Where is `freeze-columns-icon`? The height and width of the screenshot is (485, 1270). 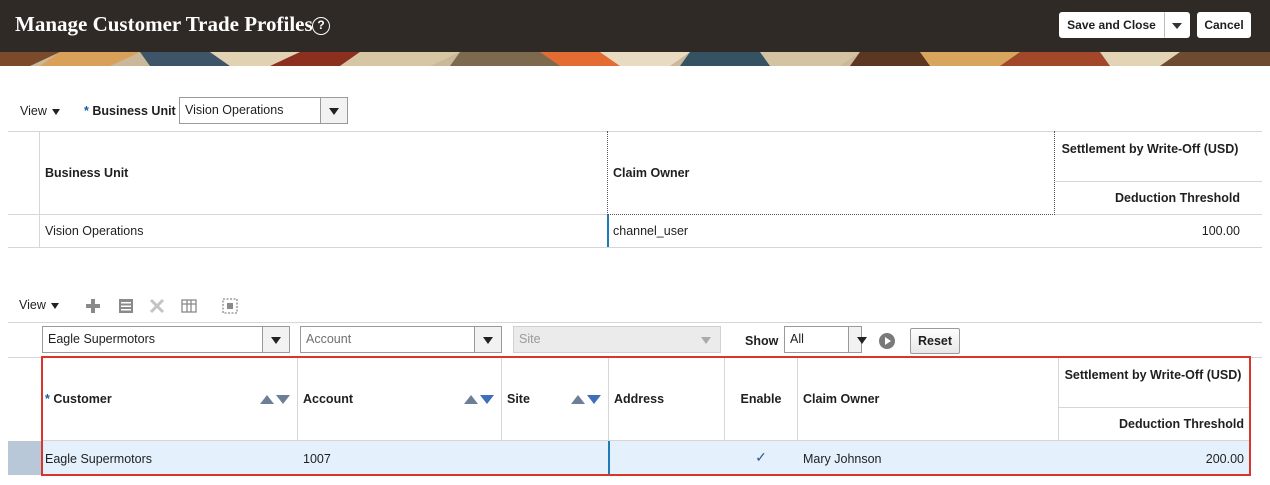
freeze-columns-icon is located at coordinates (189, 306).